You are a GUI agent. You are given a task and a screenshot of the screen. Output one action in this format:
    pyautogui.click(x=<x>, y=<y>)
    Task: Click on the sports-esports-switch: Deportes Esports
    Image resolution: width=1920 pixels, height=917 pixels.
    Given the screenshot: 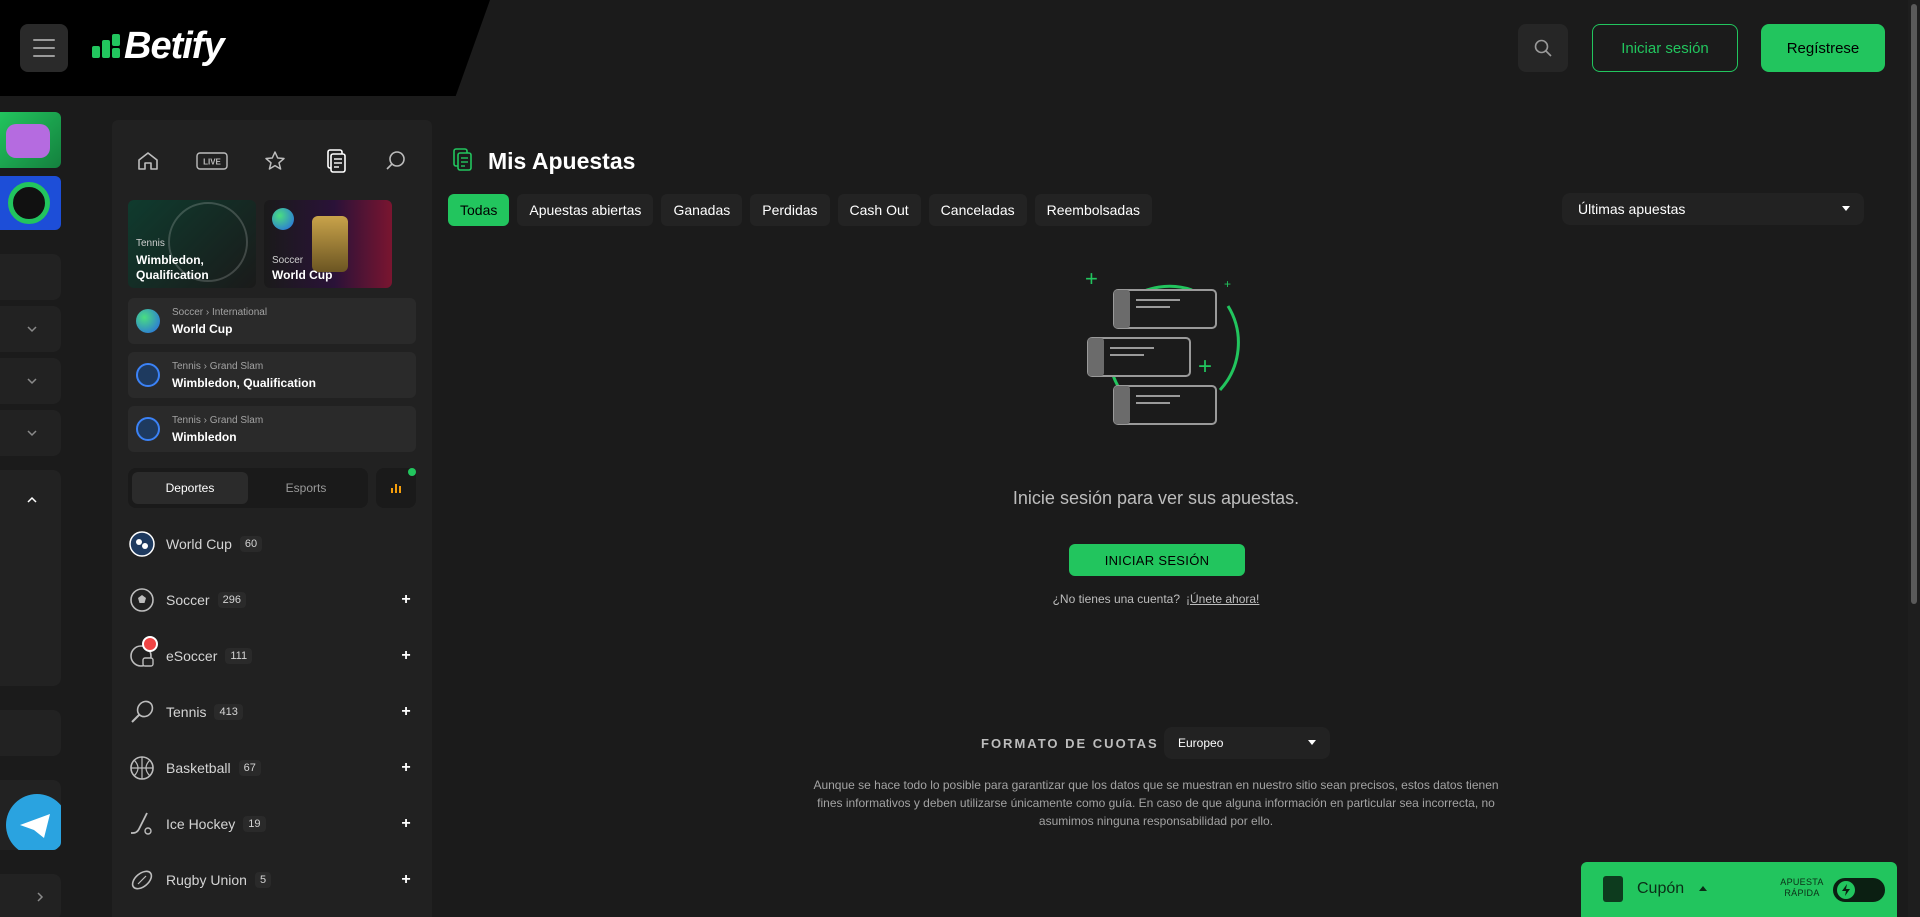 What is the action you would take?
    pyautogui.click(x=248, y=488)
    